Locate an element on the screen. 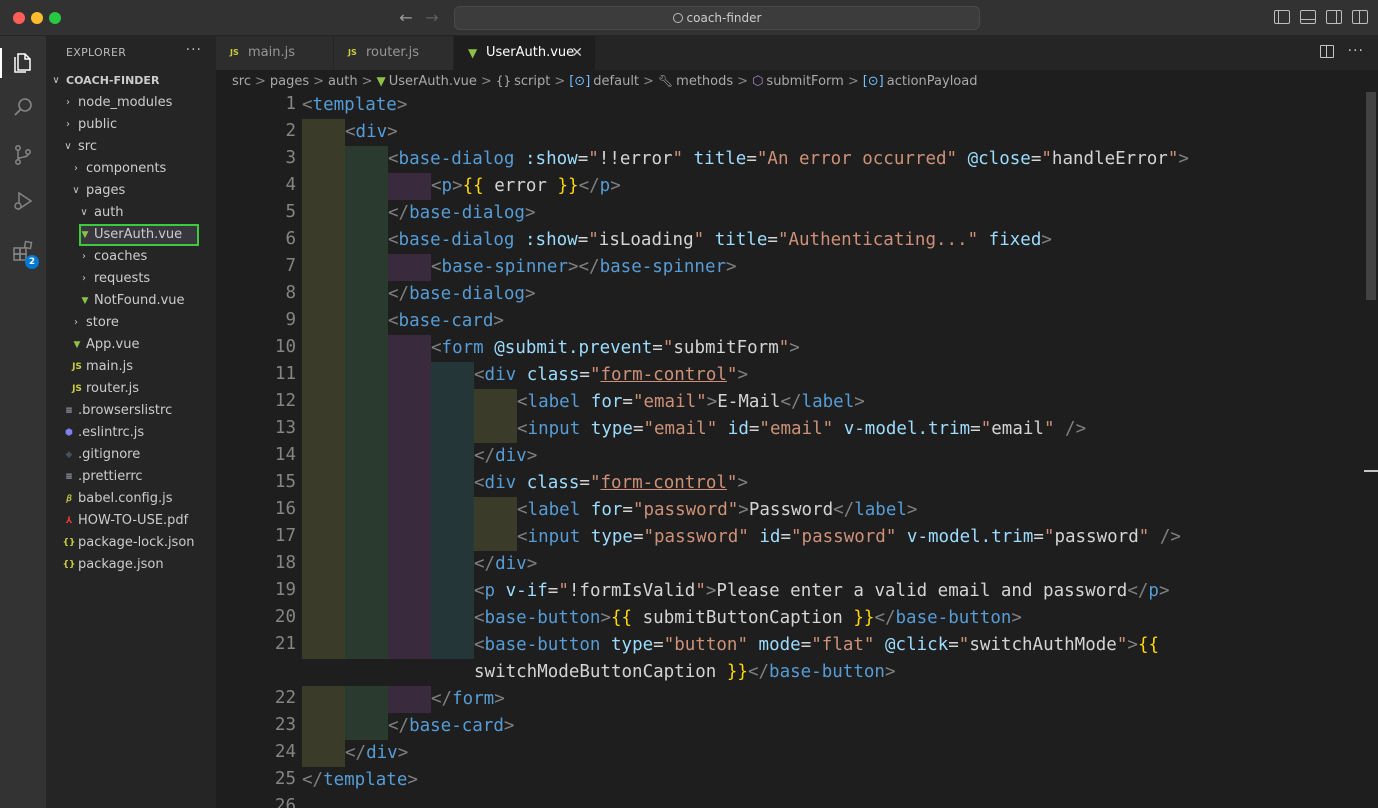  tree-item-prettierrc: ≡ .prettierrc is located at coordinates (131, 477).